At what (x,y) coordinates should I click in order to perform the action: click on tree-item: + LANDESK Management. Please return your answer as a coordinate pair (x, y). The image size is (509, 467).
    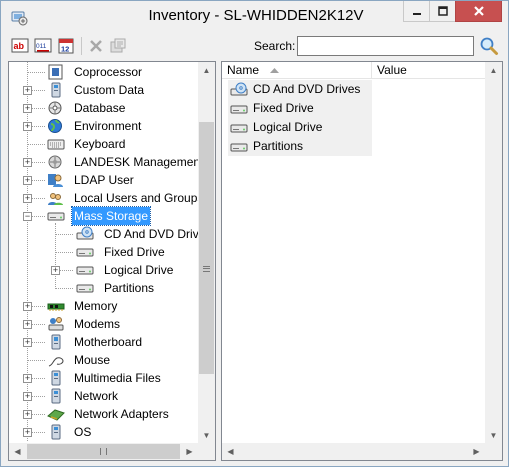
    Looking at the image, I should click on (106, 162).